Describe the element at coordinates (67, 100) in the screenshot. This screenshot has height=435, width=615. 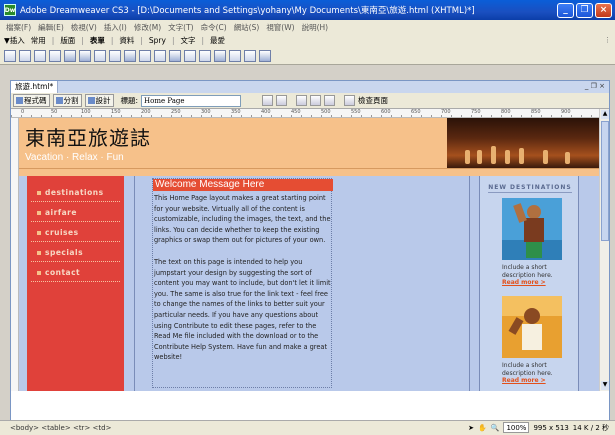
I see `split-view-button: 分割` at that location.